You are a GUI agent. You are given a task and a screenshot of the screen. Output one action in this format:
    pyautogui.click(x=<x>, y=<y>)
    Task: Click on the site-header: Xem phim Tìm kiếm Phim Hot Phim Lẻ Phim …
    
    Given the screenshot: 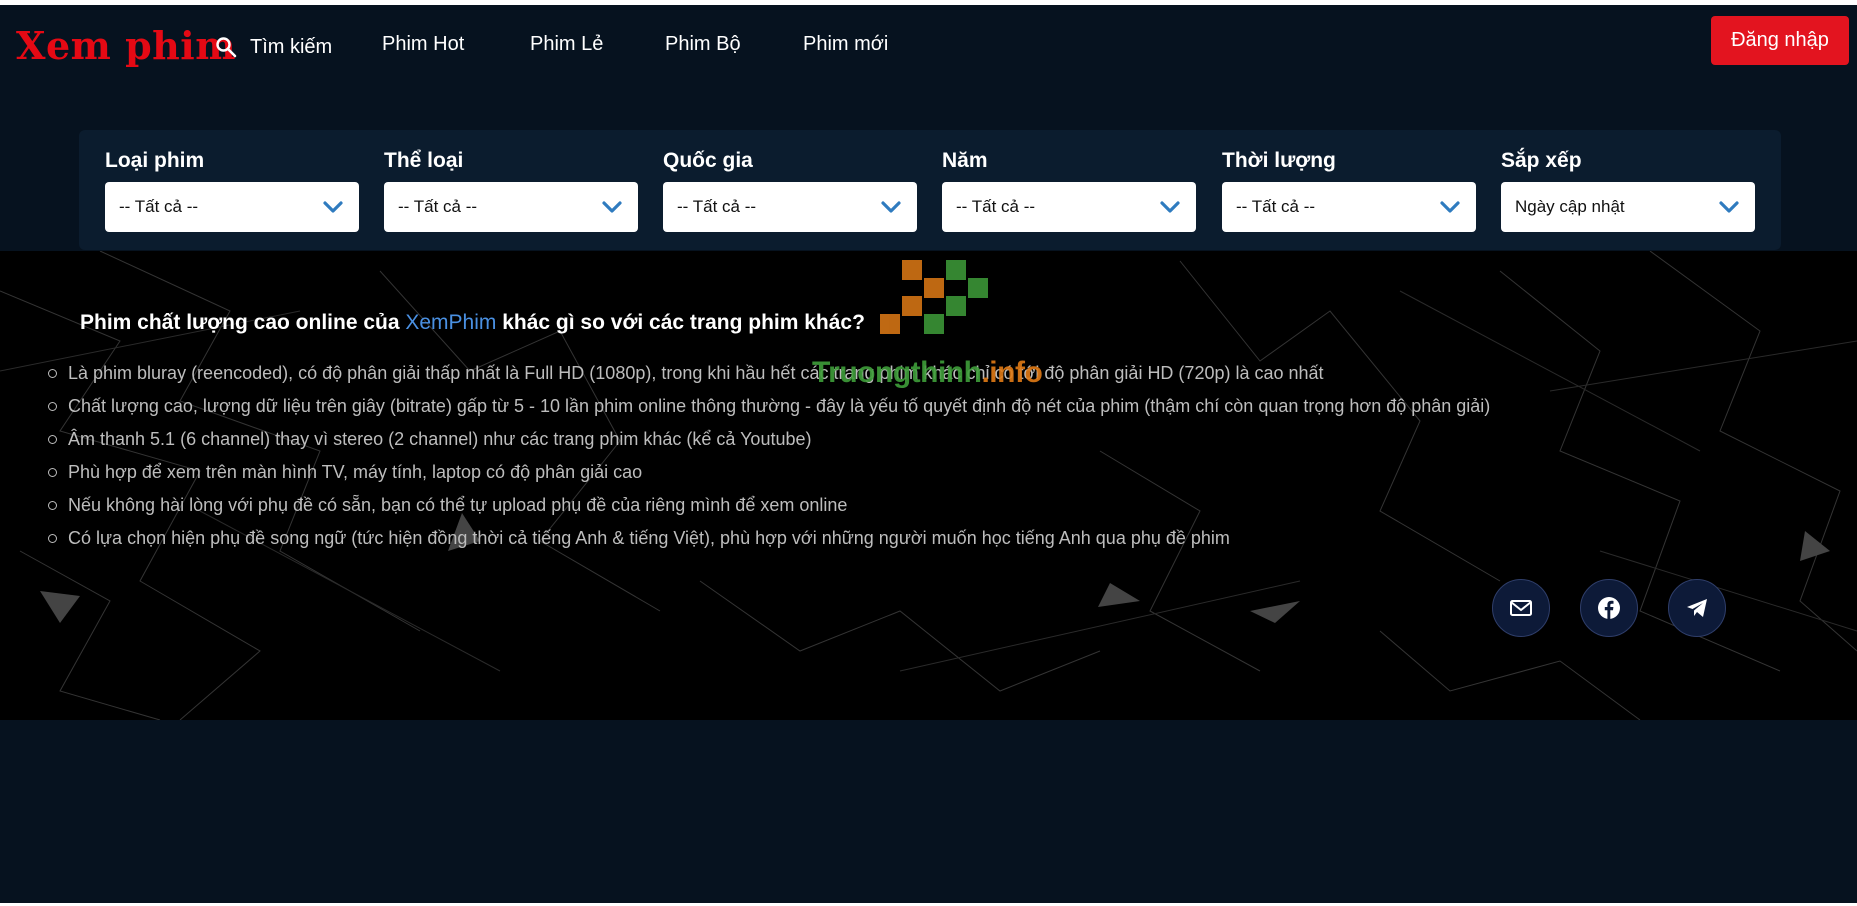 What is the action you would take?
    pyautogui.click(x=928, y=43)
    